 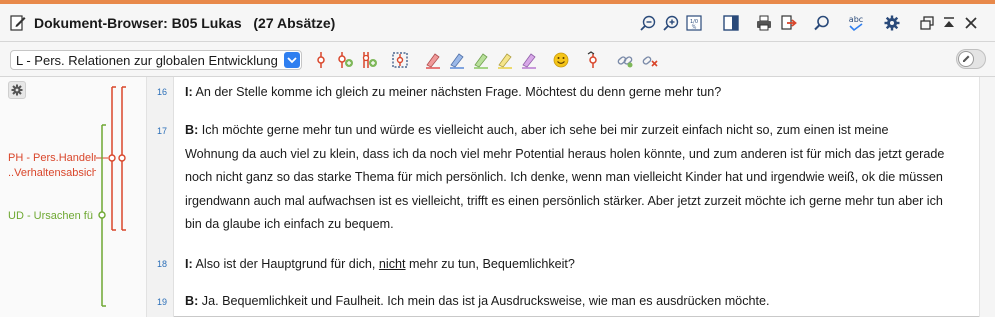 I want to click on paragraph-text: mehr zu tun, Bequemlichkeit?, so click(x=490, y=264).